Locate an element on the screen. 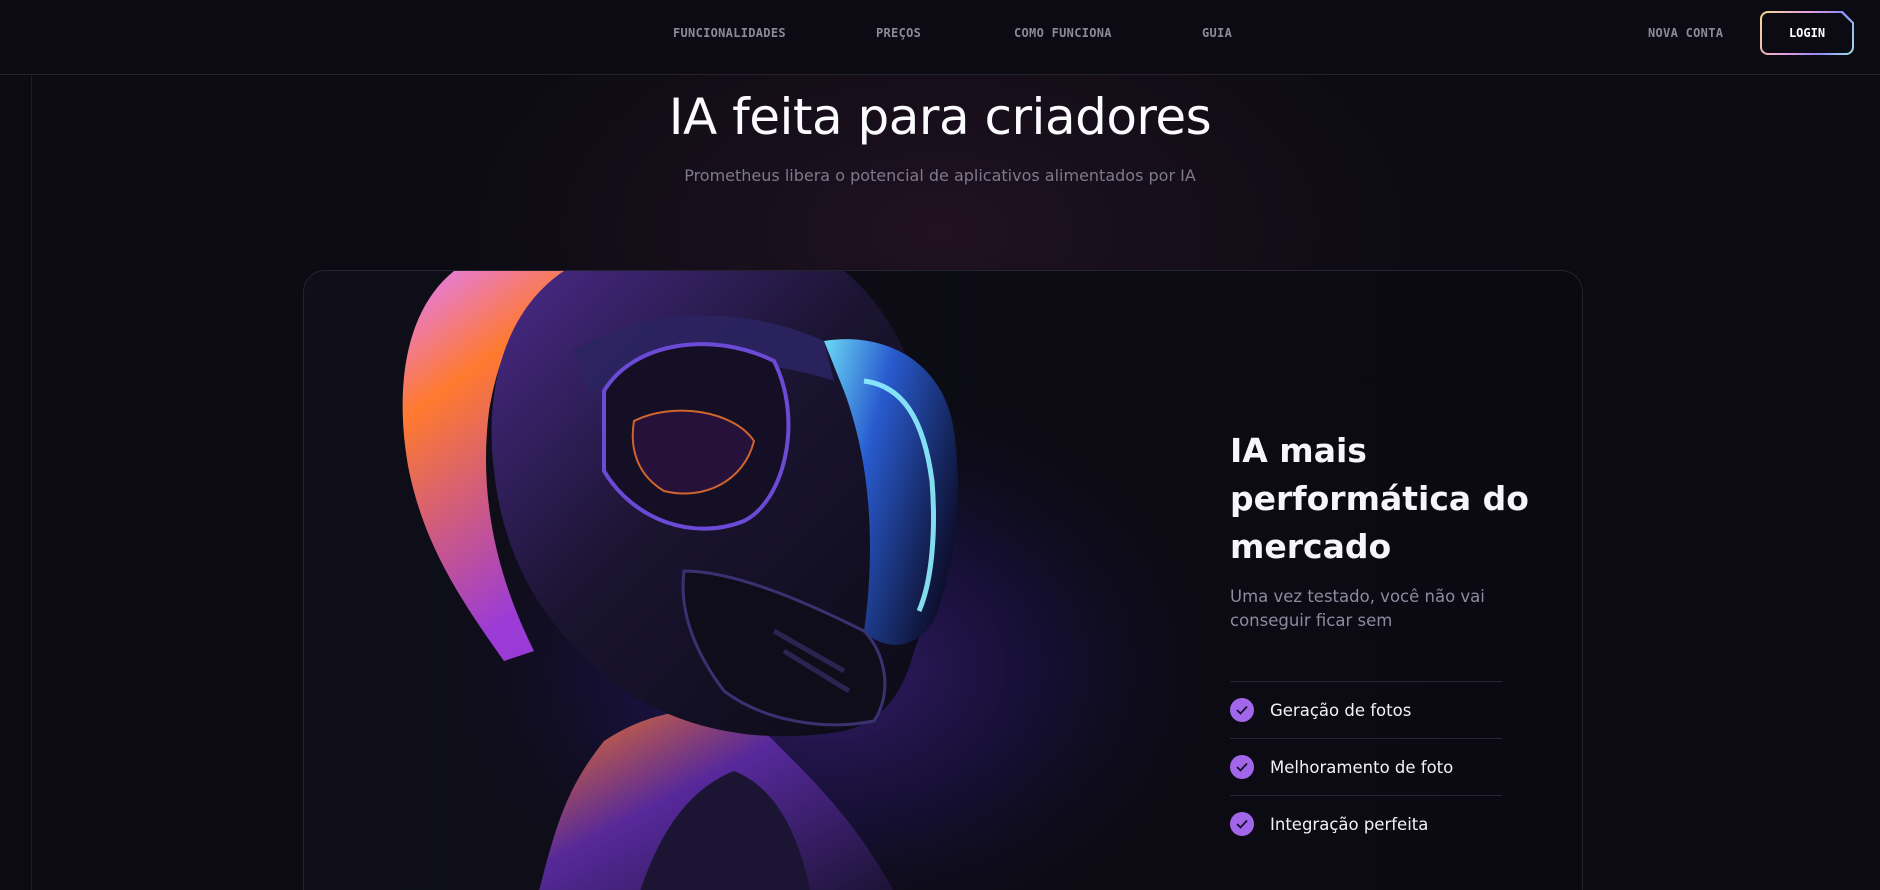  hero-title: IA feita para criadores is located at coordinates (940, 117).